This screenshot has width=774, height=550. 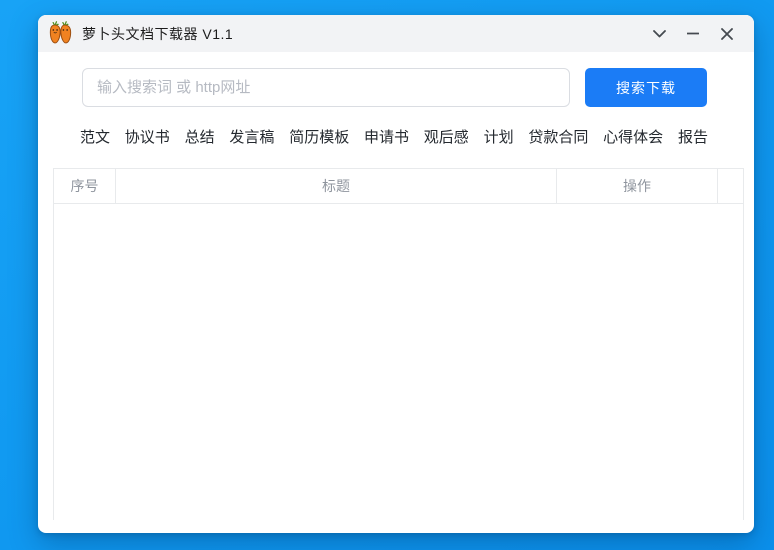 I want to click on window-menu-button, so click(x=659, y=34).